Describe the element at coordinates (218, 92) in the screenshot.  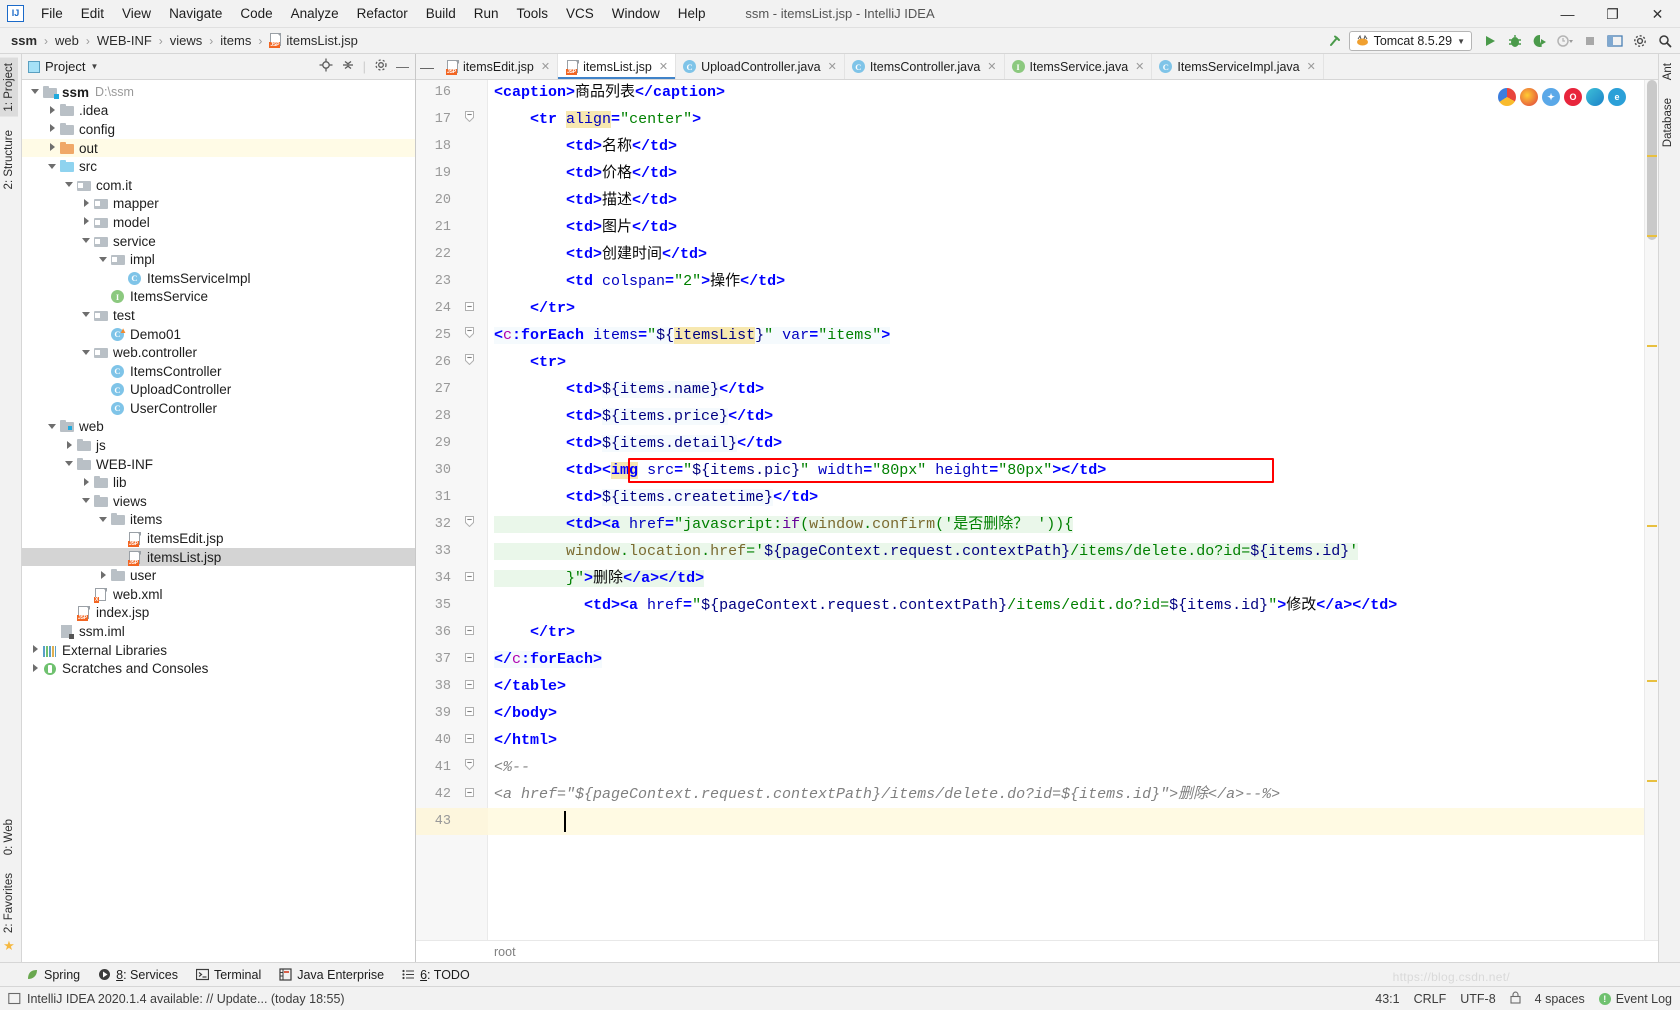
I see `tree-node-ssm: ssm D:\ssm` at that location.